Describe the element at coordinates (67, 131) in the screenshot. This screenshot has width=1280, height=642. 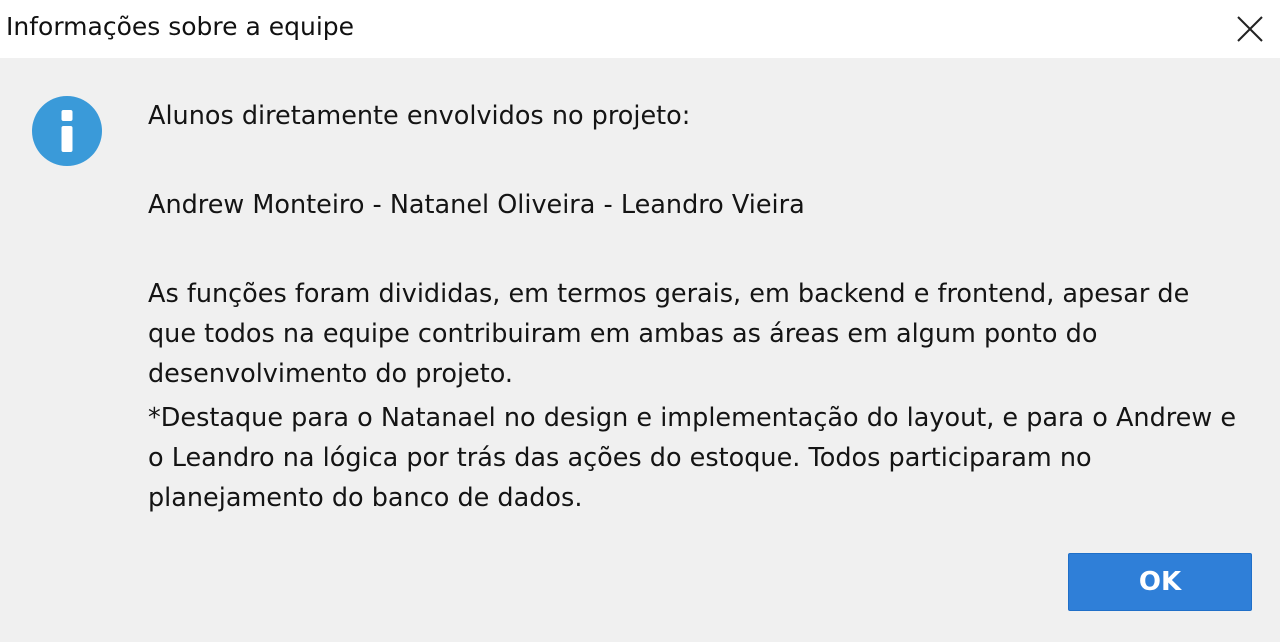
I see `info-icon` at that location.